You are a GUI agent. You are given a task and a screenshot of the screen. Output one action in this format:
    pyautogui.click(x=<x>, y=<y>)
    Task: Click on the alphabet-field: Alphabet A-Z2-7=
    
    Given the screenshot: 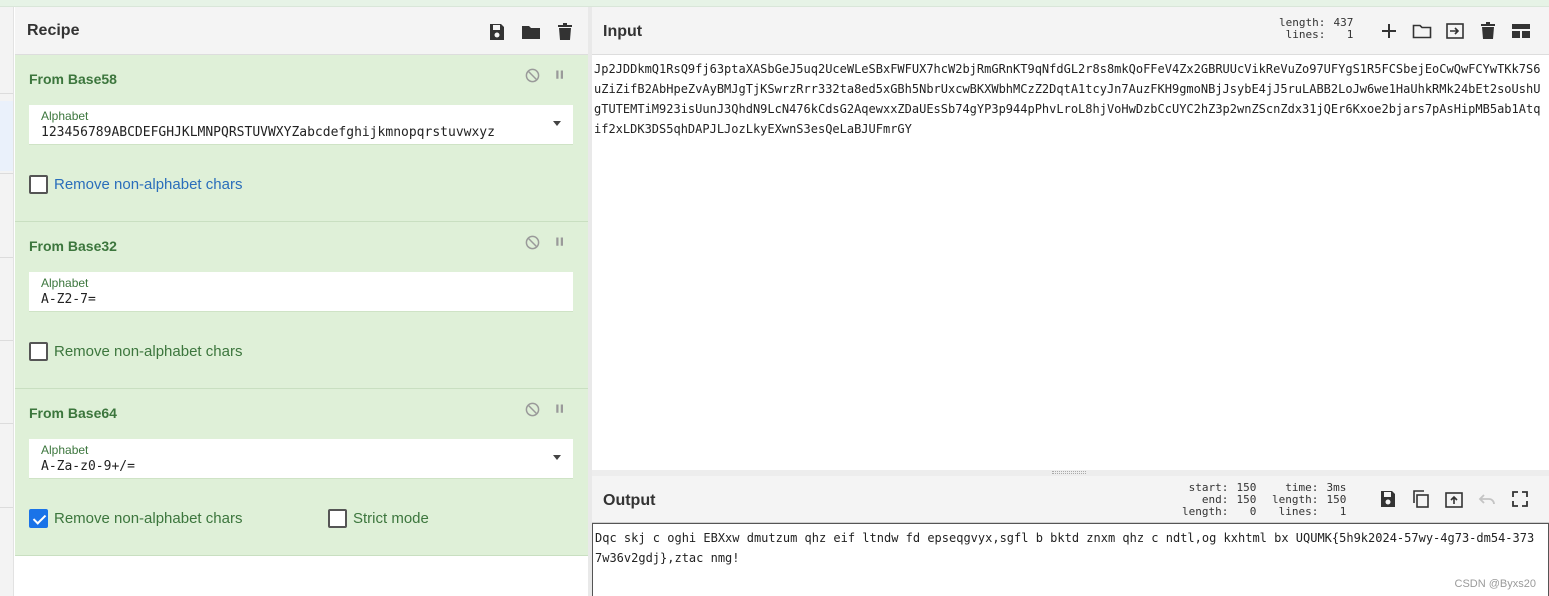 What is the action you would take?
    pyautogui.click(x=301, y=292)
    